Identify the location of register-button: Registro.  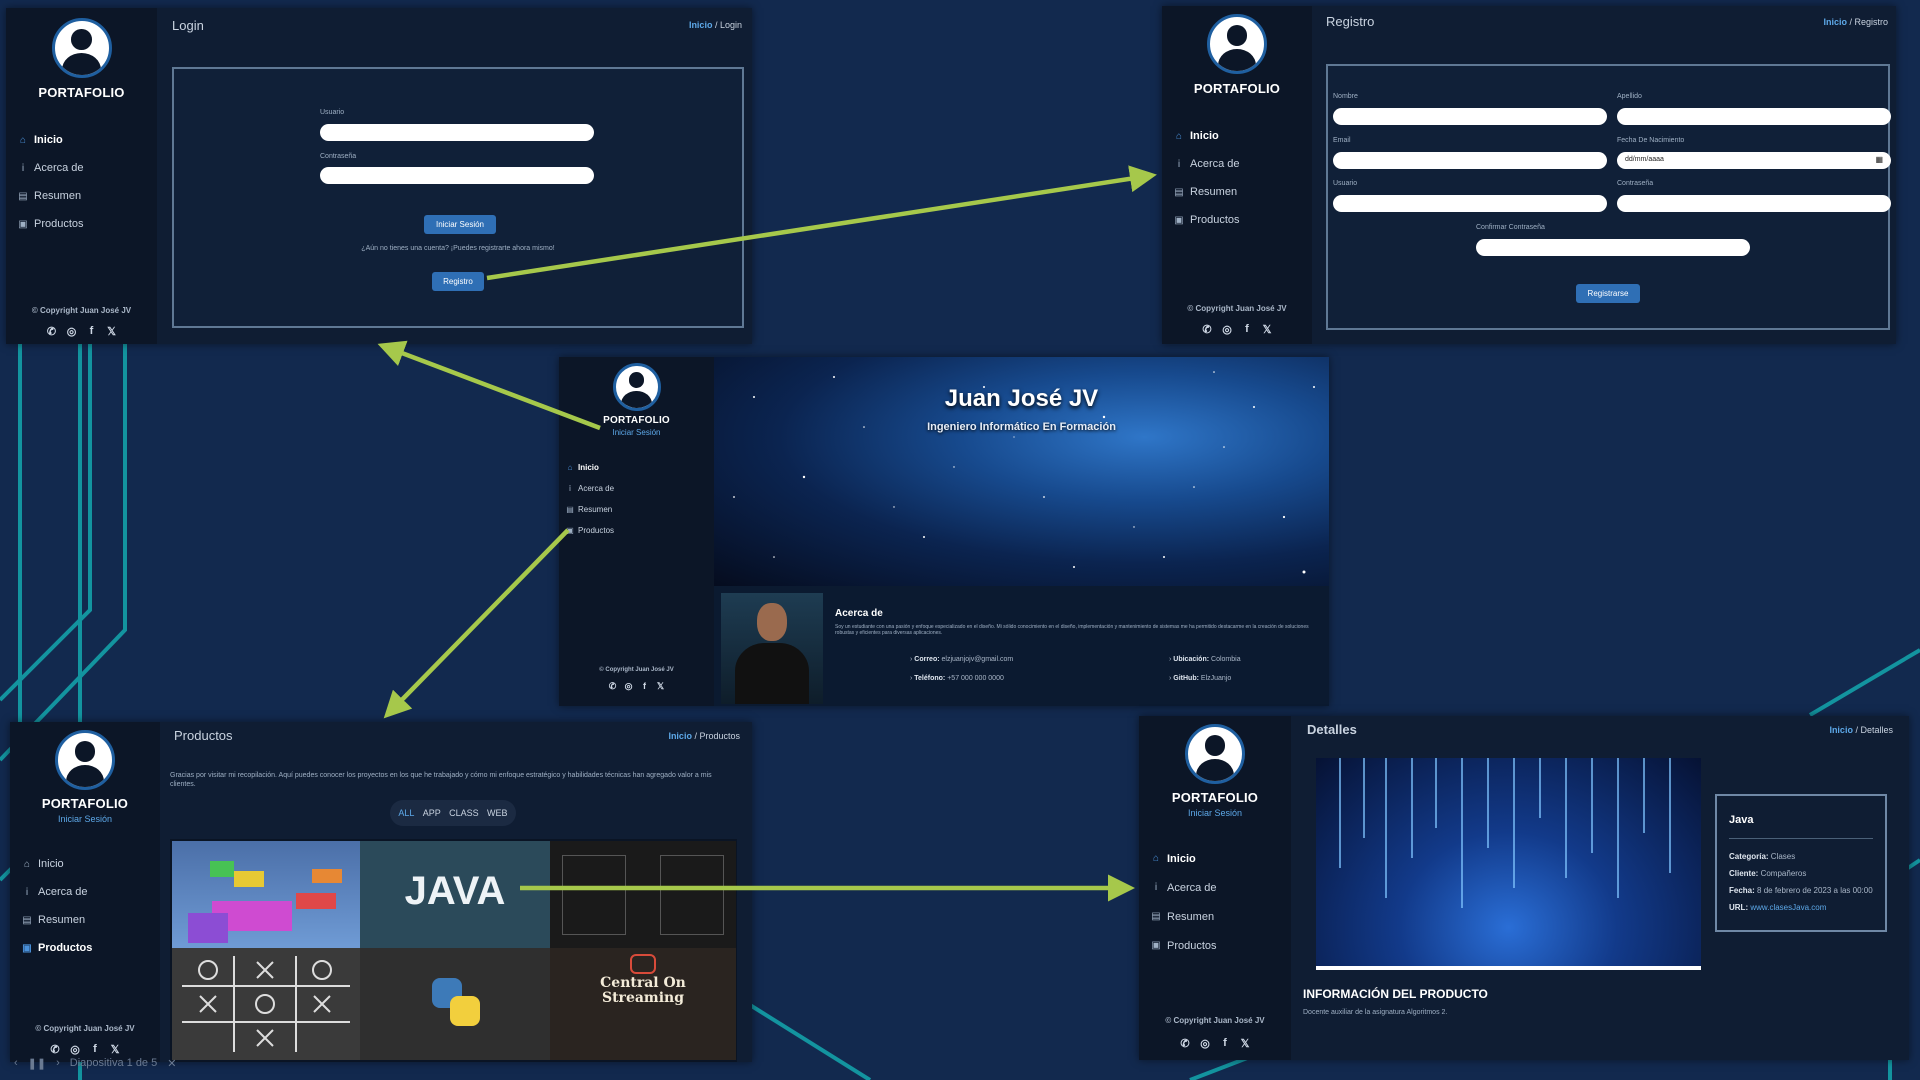
(458, 281).